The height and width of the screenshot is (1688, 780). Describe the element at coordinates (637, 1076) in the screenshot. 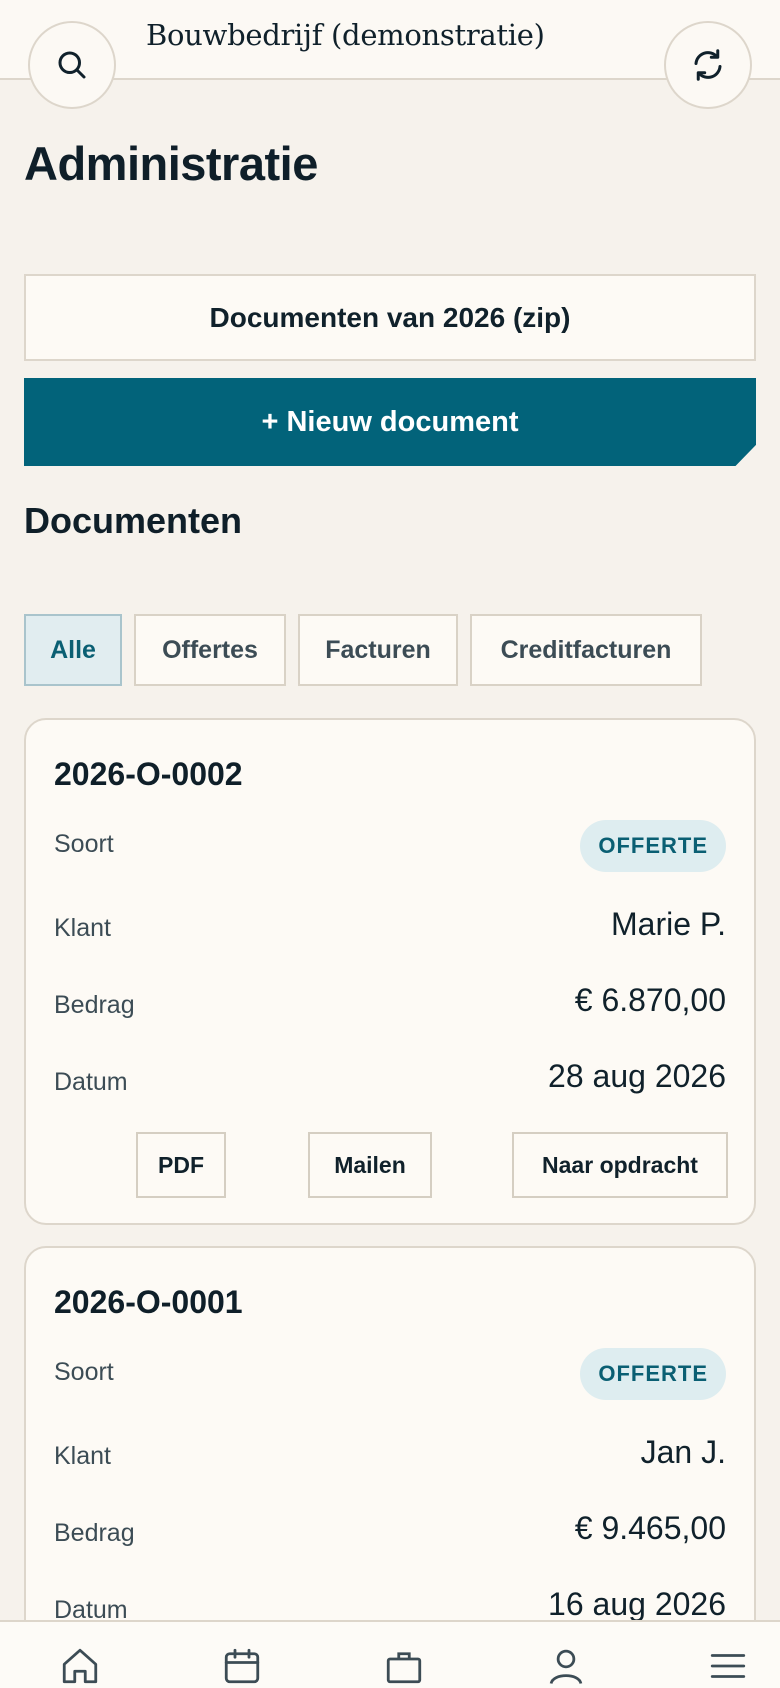

I see `date-value: 28 aug 2026` at that location.